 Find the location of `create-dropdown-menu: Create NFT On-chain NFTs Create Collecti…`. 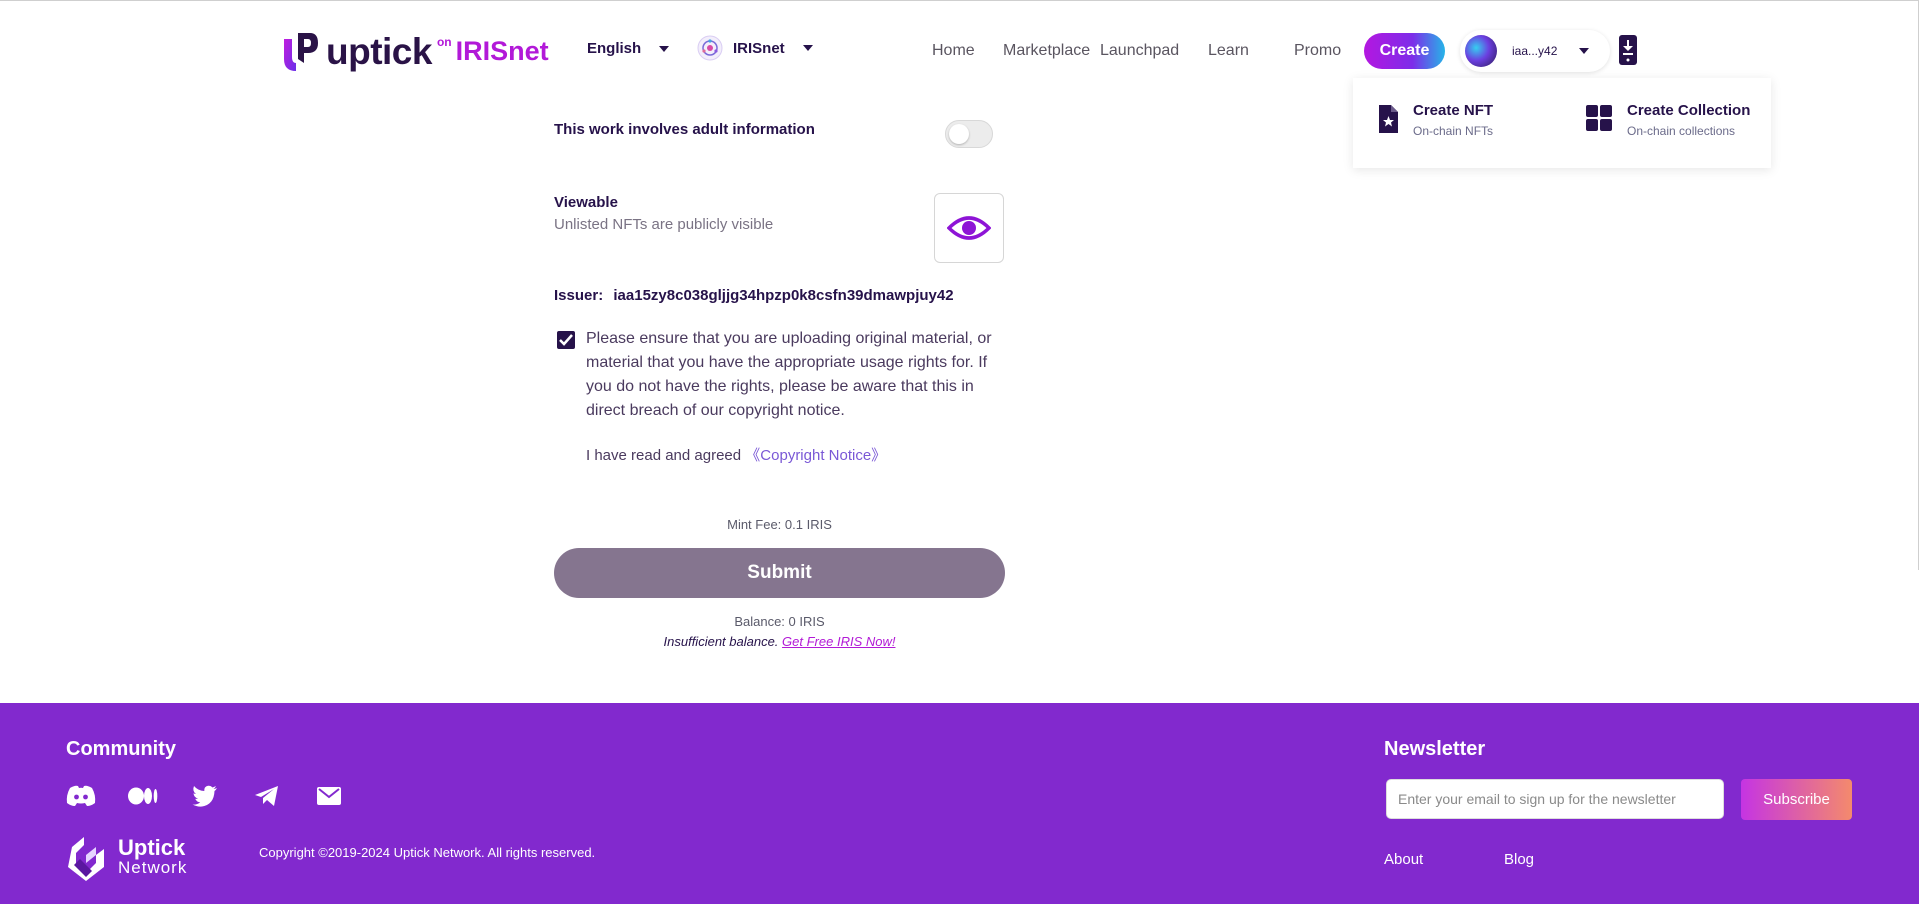

create-dropdown-menu: Create NFT On-chain NFTs Create Collecti… is located at coordinates (1562, 123).